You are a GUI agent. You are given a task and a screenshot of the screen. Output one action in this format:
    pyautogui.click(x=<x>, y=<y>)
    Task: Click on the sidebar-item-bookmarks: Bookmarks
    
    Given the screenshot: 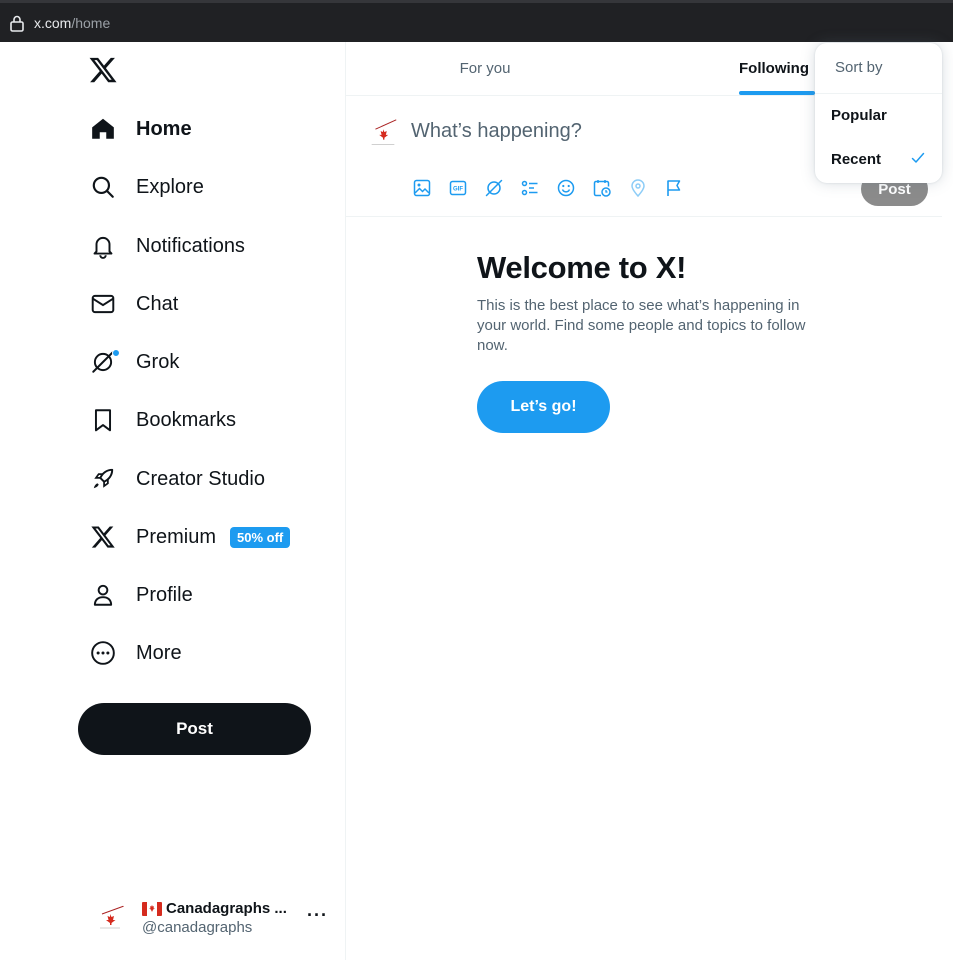 What is the action you would take?
    pyautogui.click(x=158, y=420)
    